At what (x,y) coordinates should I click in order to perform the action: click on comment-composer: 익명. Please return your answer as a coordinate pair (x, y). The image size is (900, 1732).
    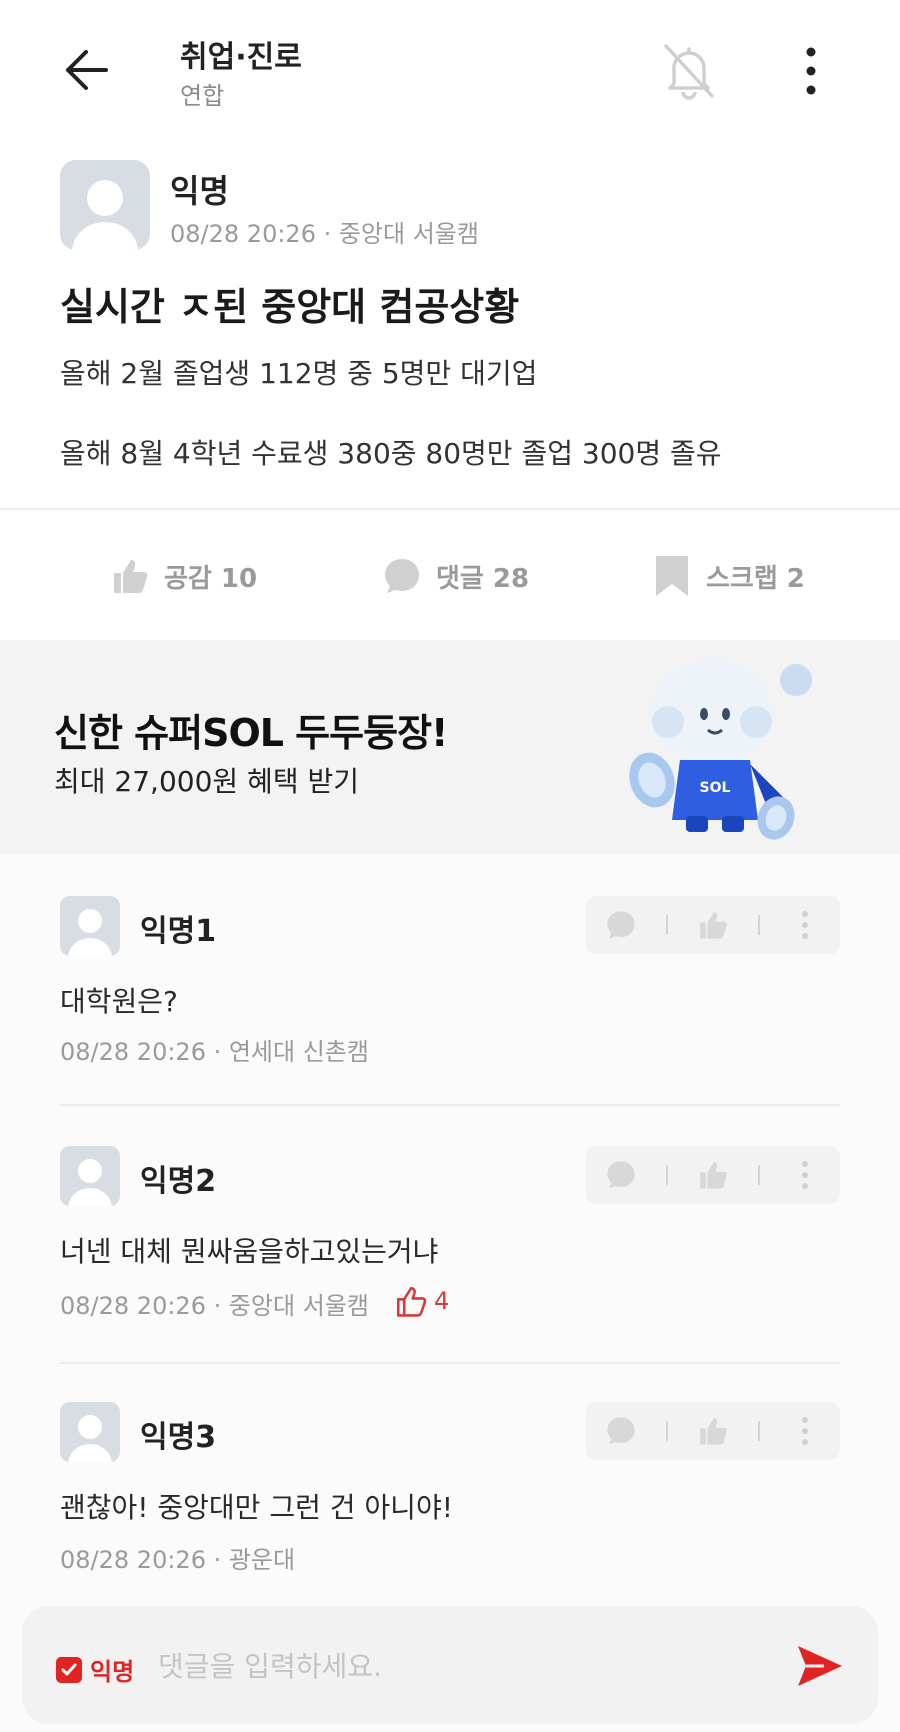
    Looking at the image, I should click on (450, 1665).